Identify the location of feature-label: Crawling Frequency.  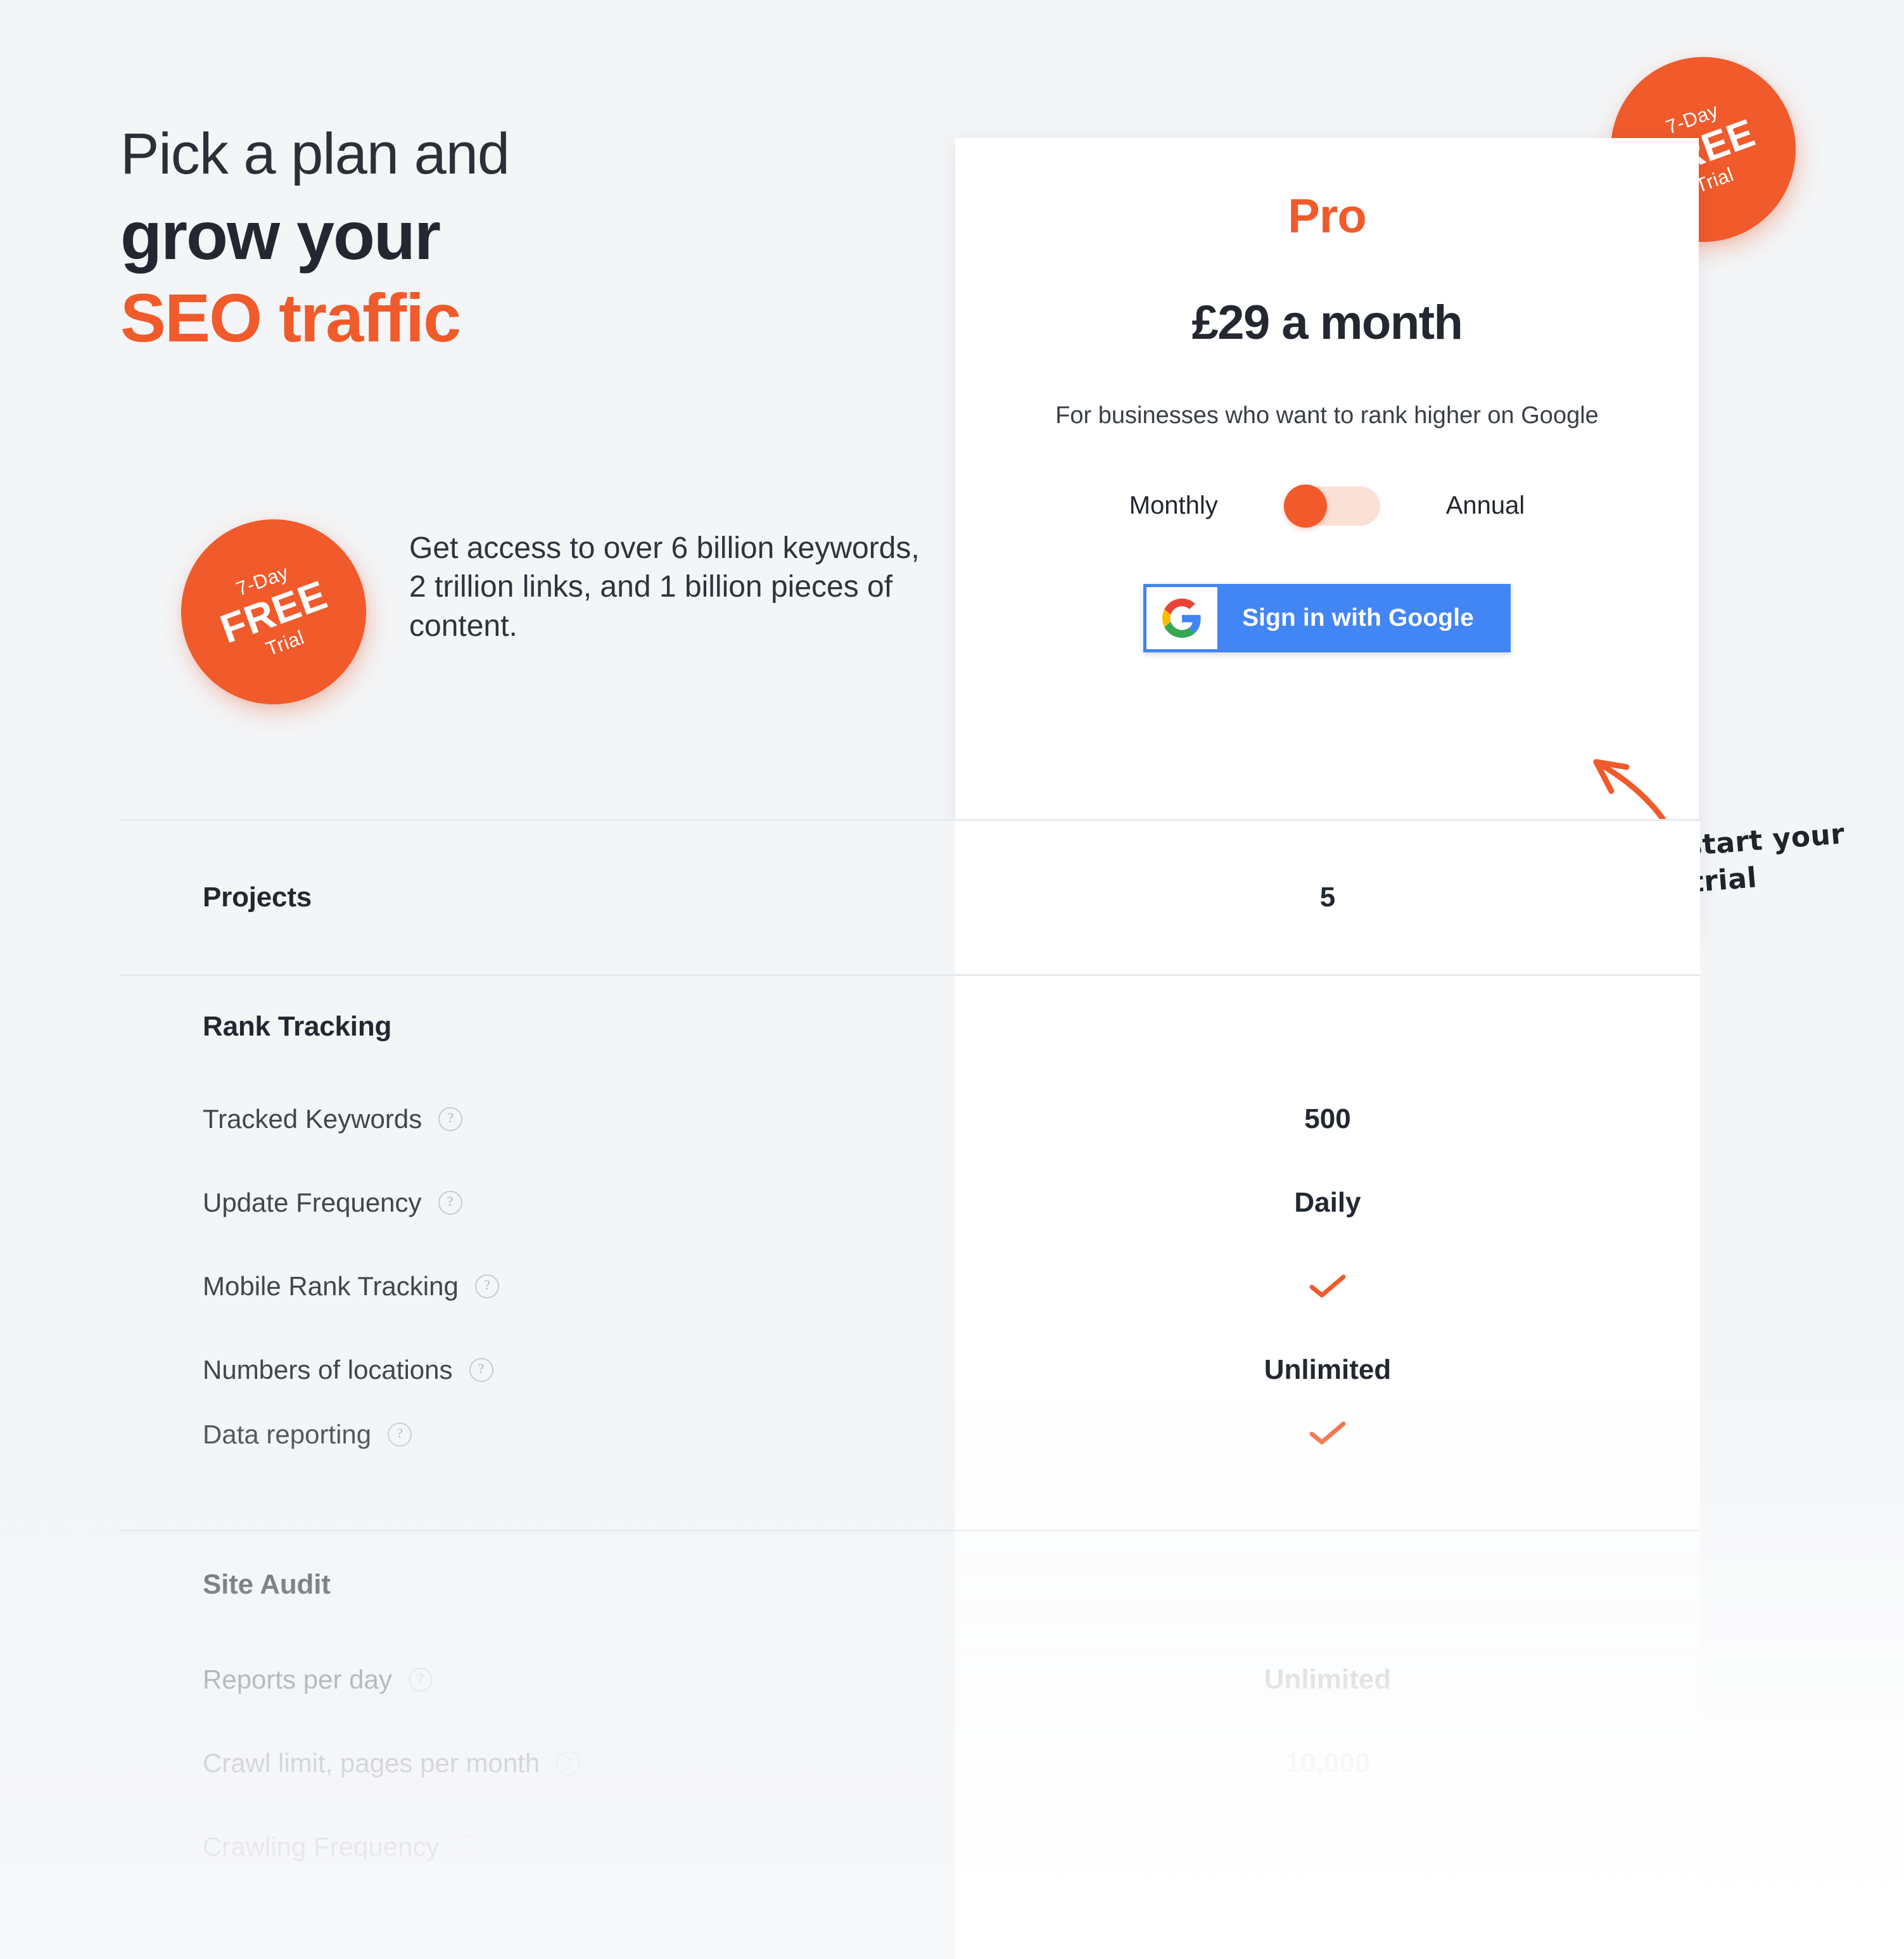
(321, 1846).